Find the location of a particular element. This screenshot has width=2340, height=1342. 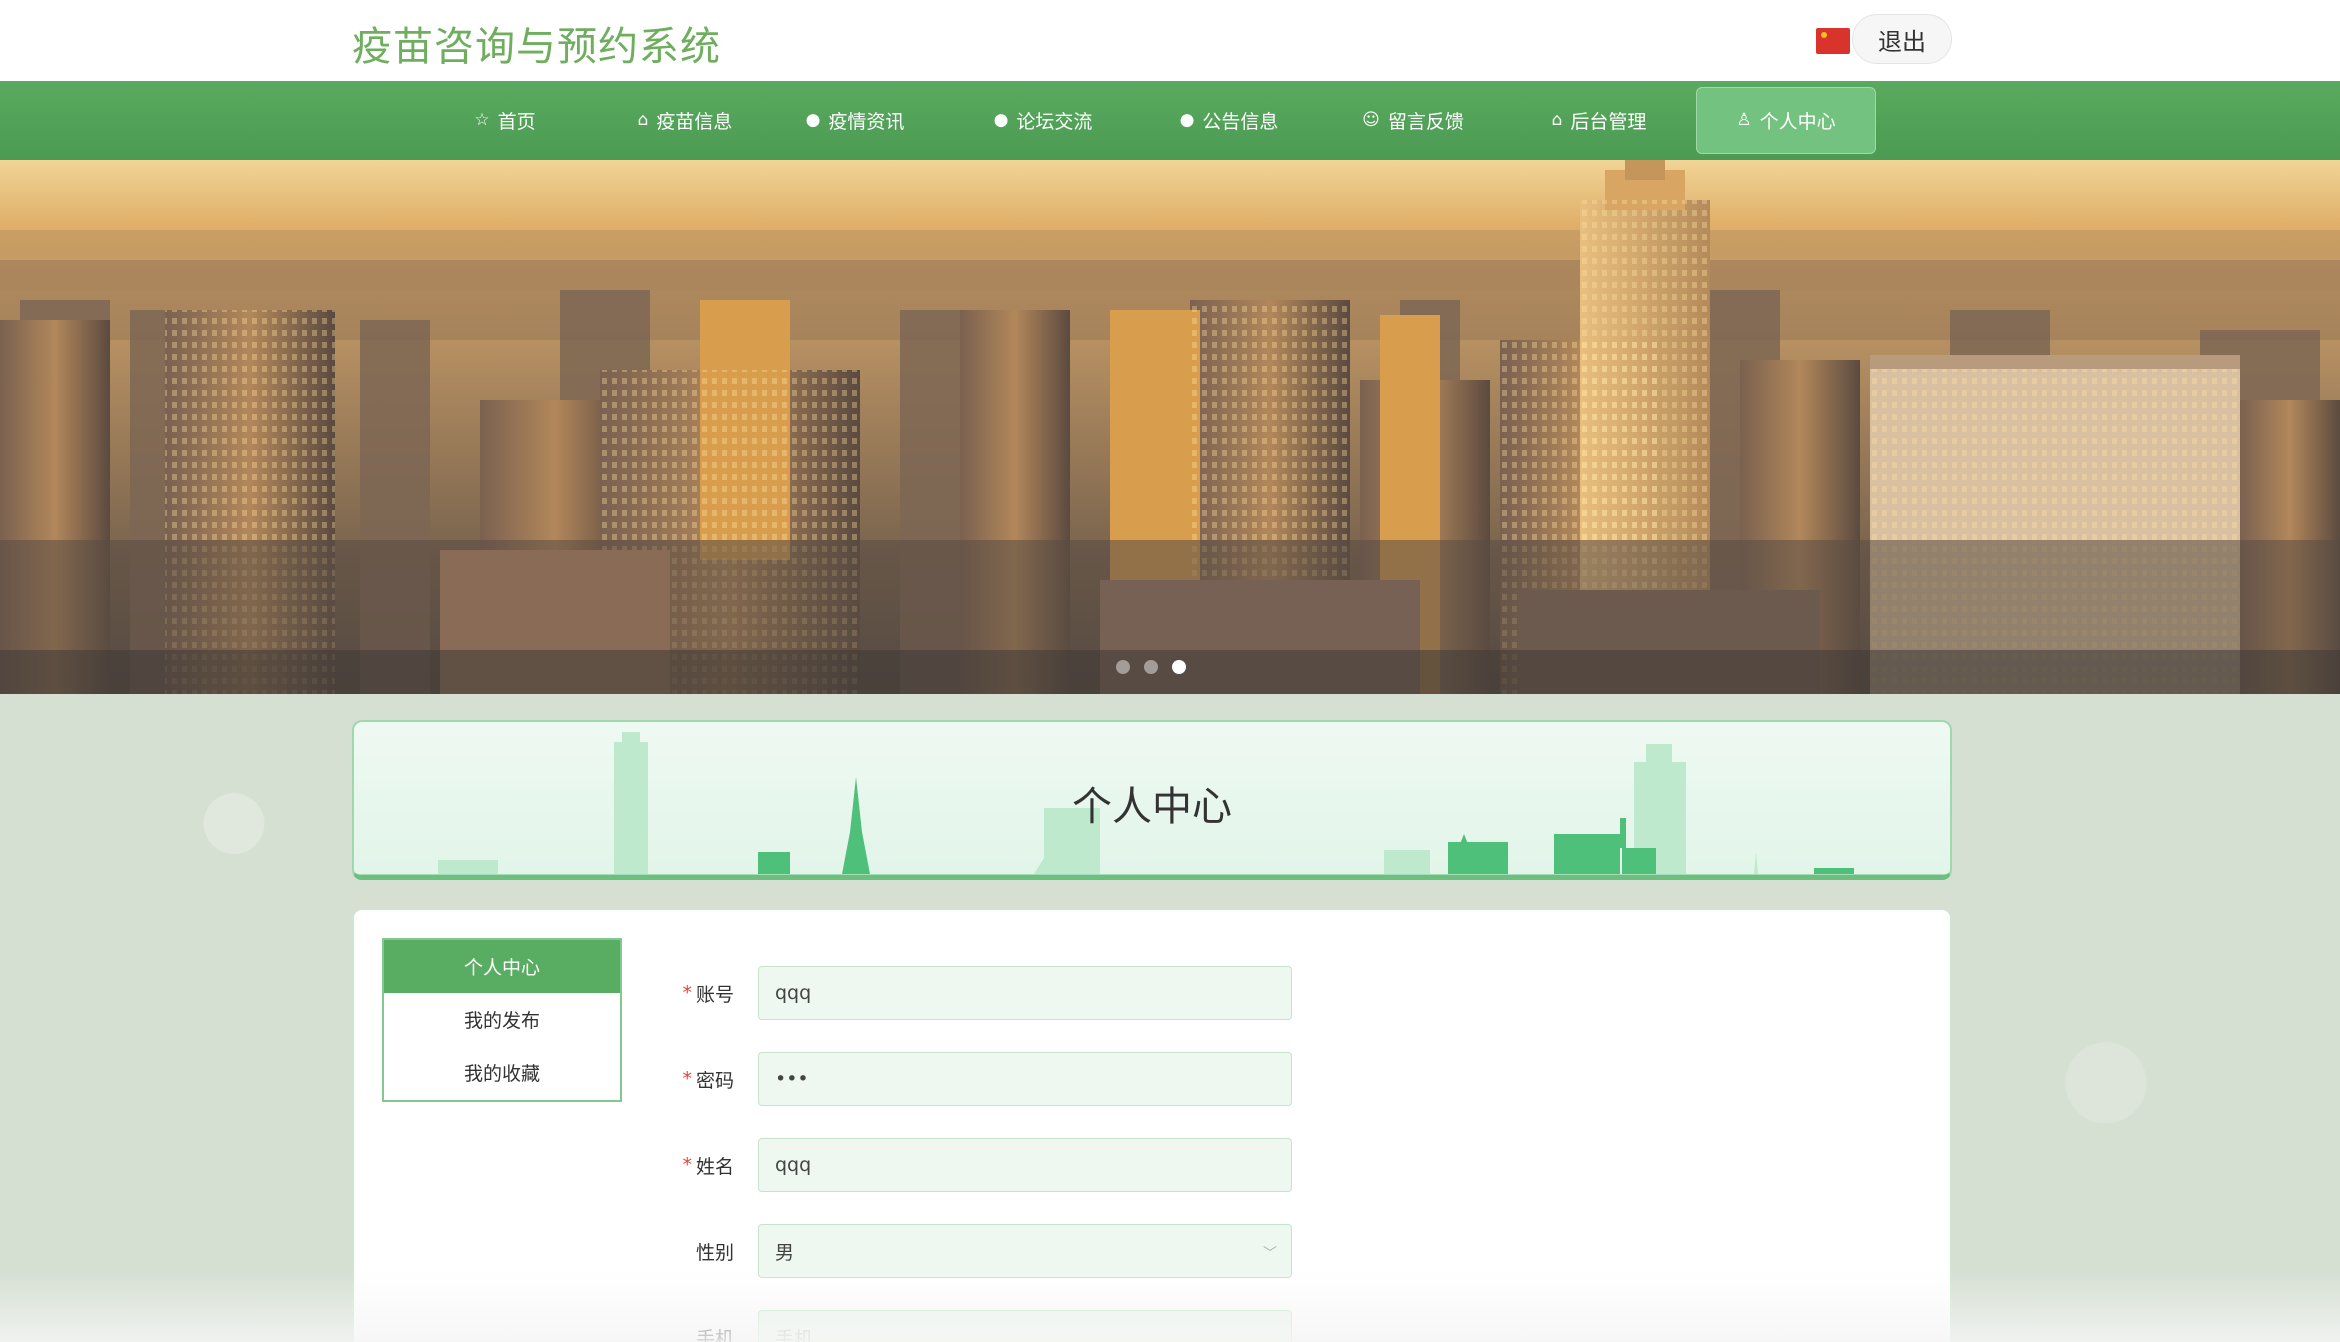

side-menu-item-my-posts: 我的发布 is located at coordinates (502, 1019).